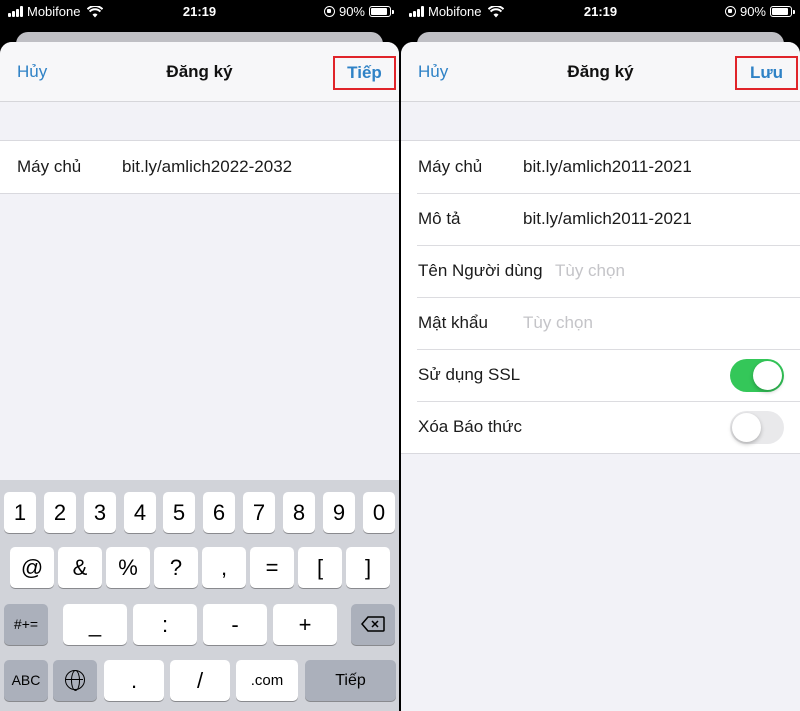  Describe the element at coordinates (26, 680) in the screenshot. I see `abc-key: ABC` at that location.